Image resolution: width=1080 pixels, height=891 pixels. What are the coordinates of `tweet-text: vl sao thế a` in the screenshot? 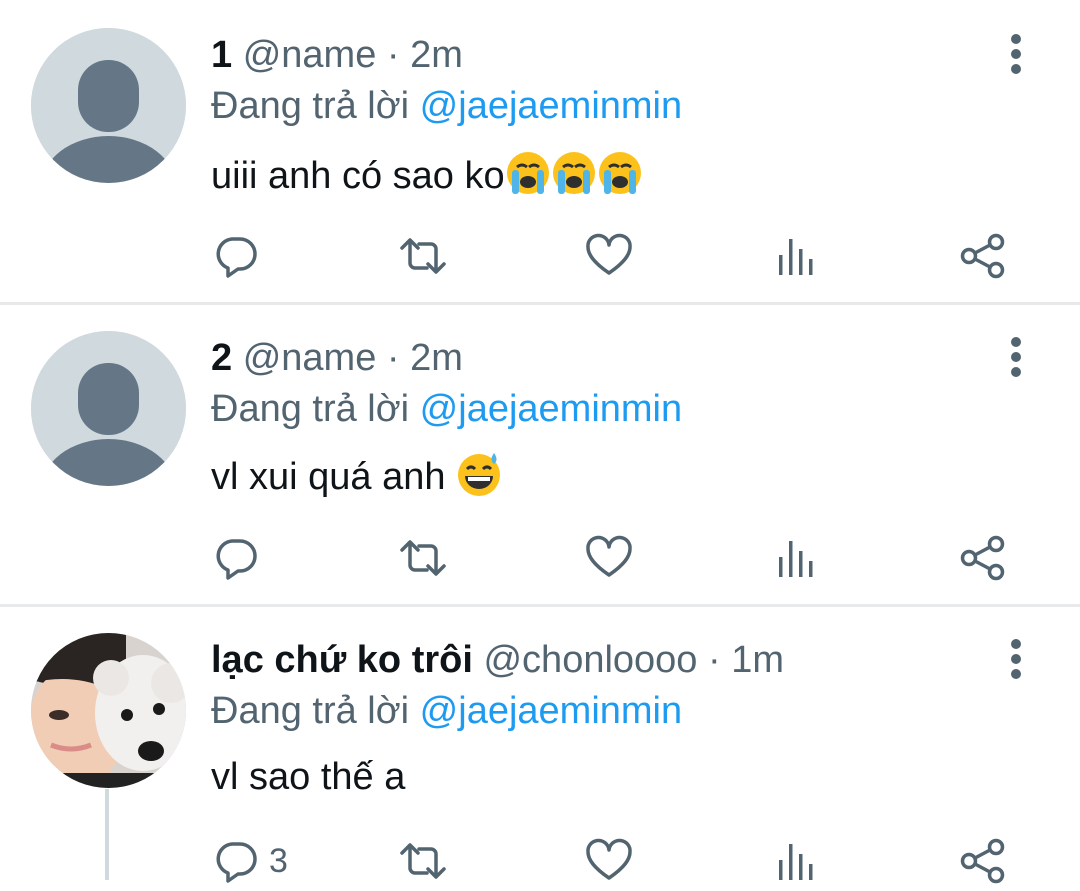 It's located at (308, 777).